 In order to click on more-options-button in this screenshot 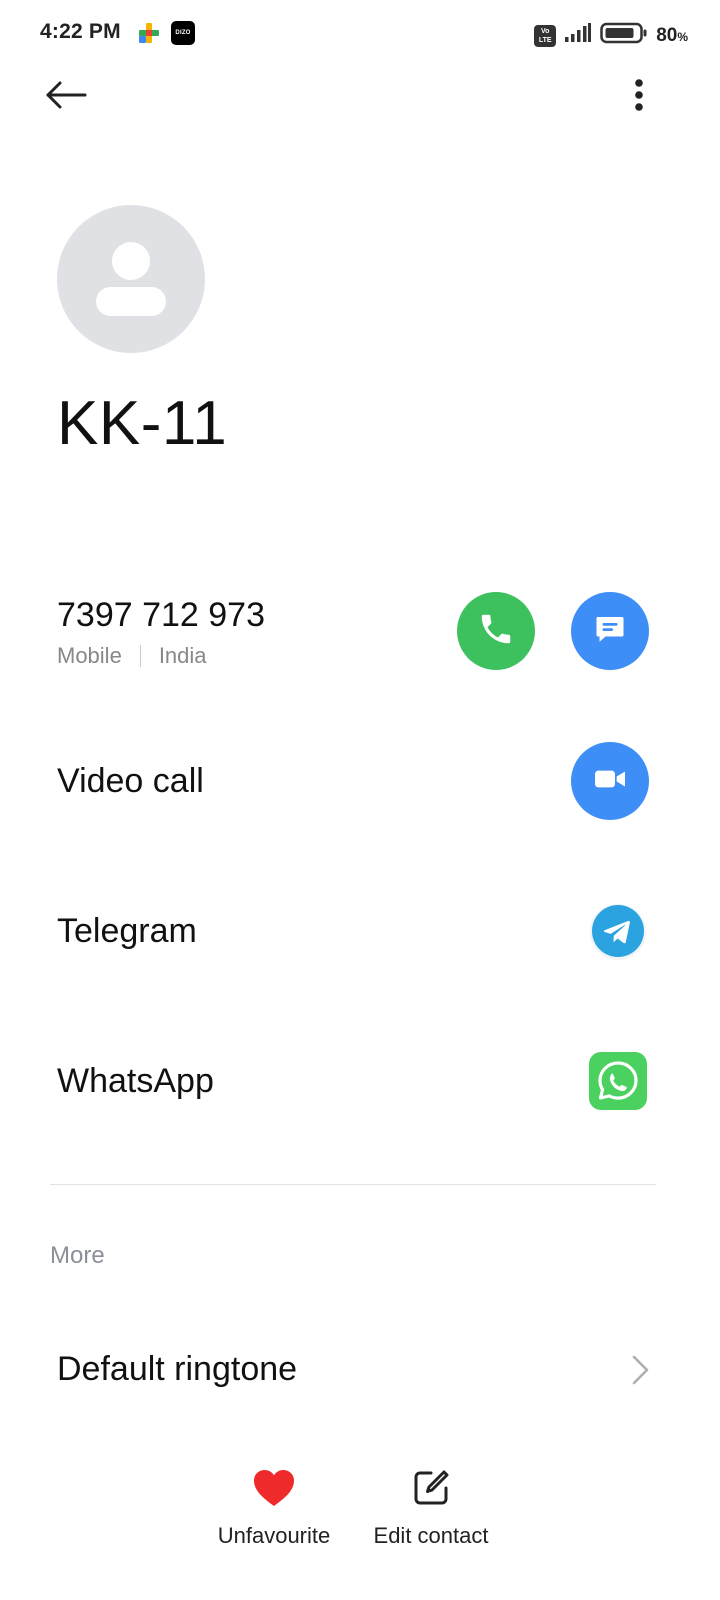, I will do `click(639, 97)`.